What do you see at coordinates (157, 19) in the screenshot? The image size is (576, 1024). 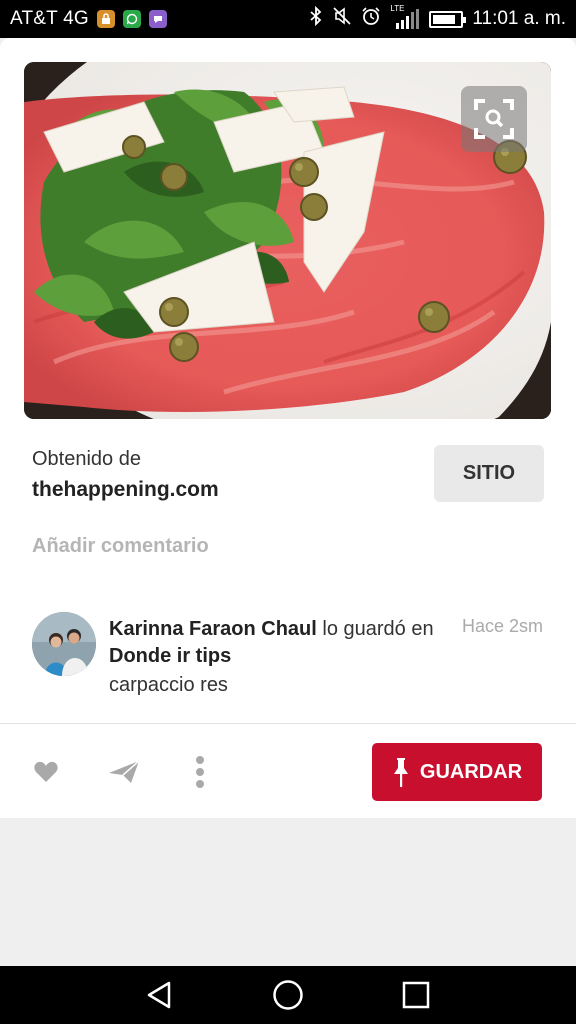 I see `app-notification-icon` at bounding box center [157, 19].